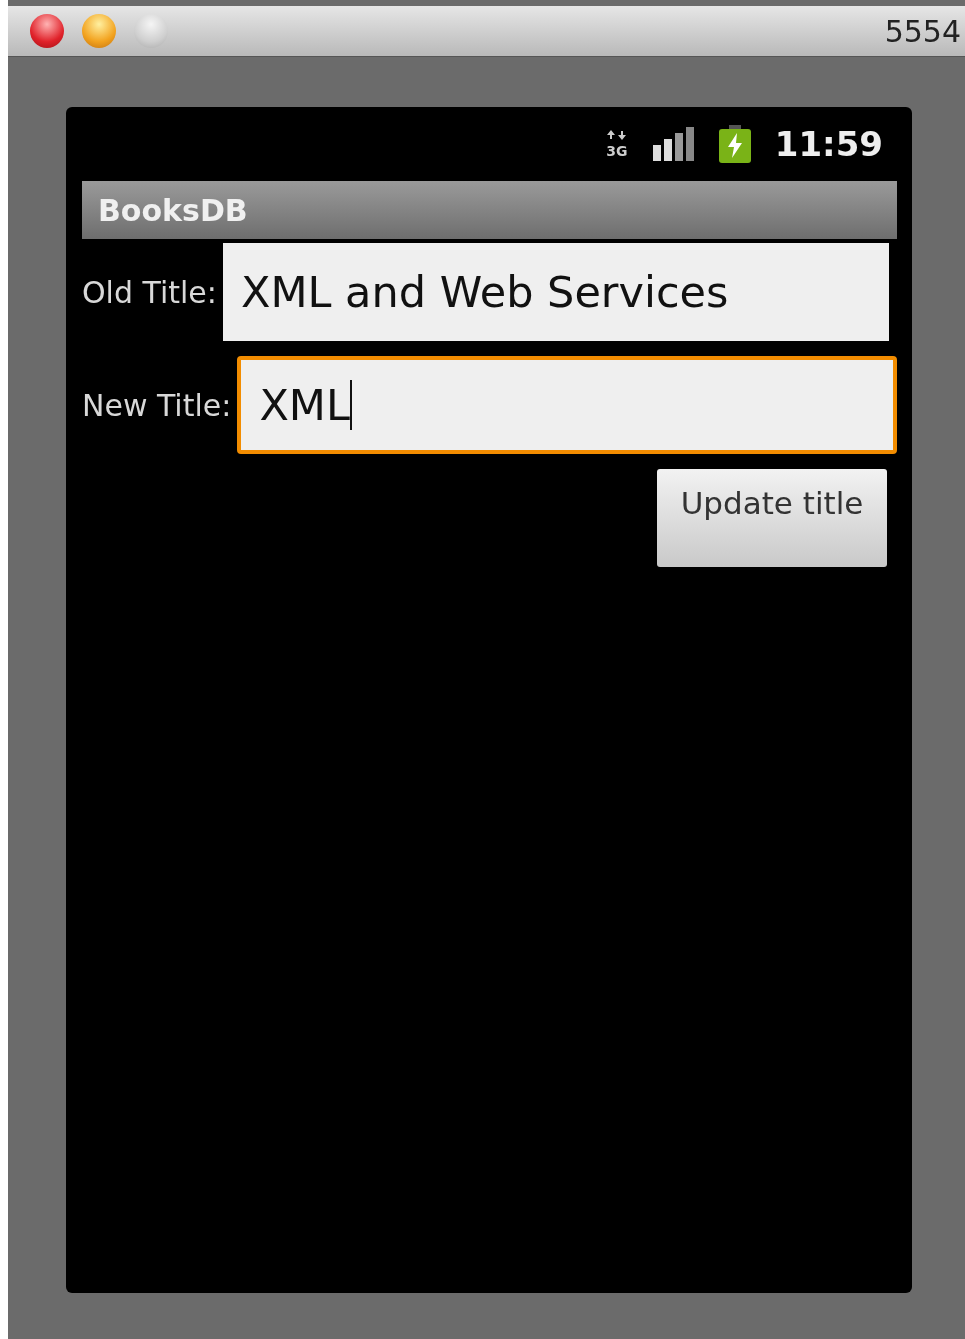 Image resolution: width=965 pixels, height=1339 pixels. I want to click on text-field: XML and Web Services, so click(555, 292).